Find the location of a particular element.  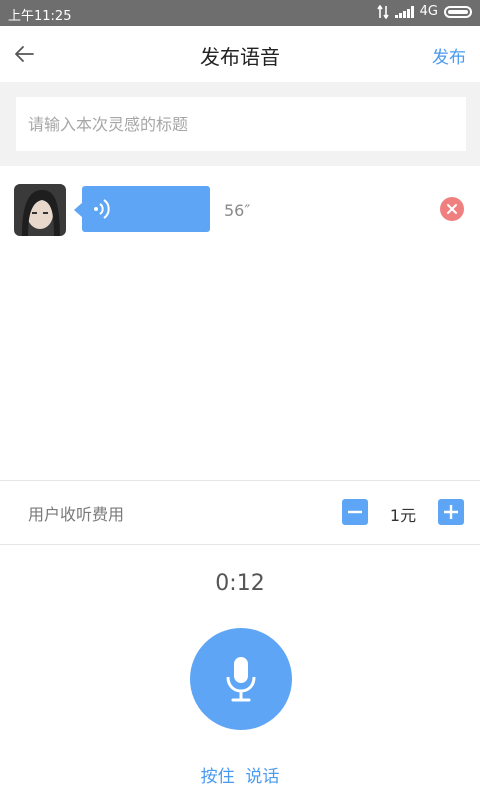

voice-duration: 56″ is located at coordinates (237, 210).